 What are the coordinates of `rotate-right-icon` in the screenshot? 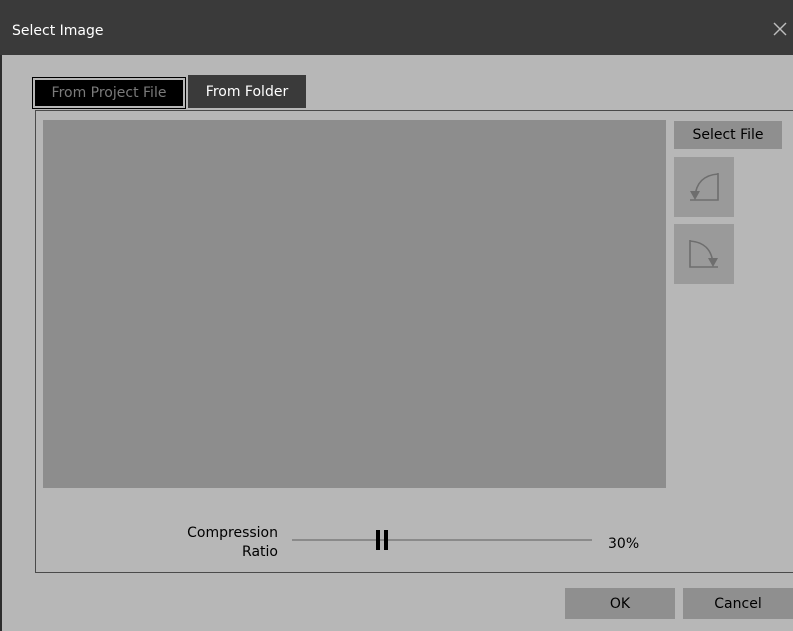 It's located at (703, 254).